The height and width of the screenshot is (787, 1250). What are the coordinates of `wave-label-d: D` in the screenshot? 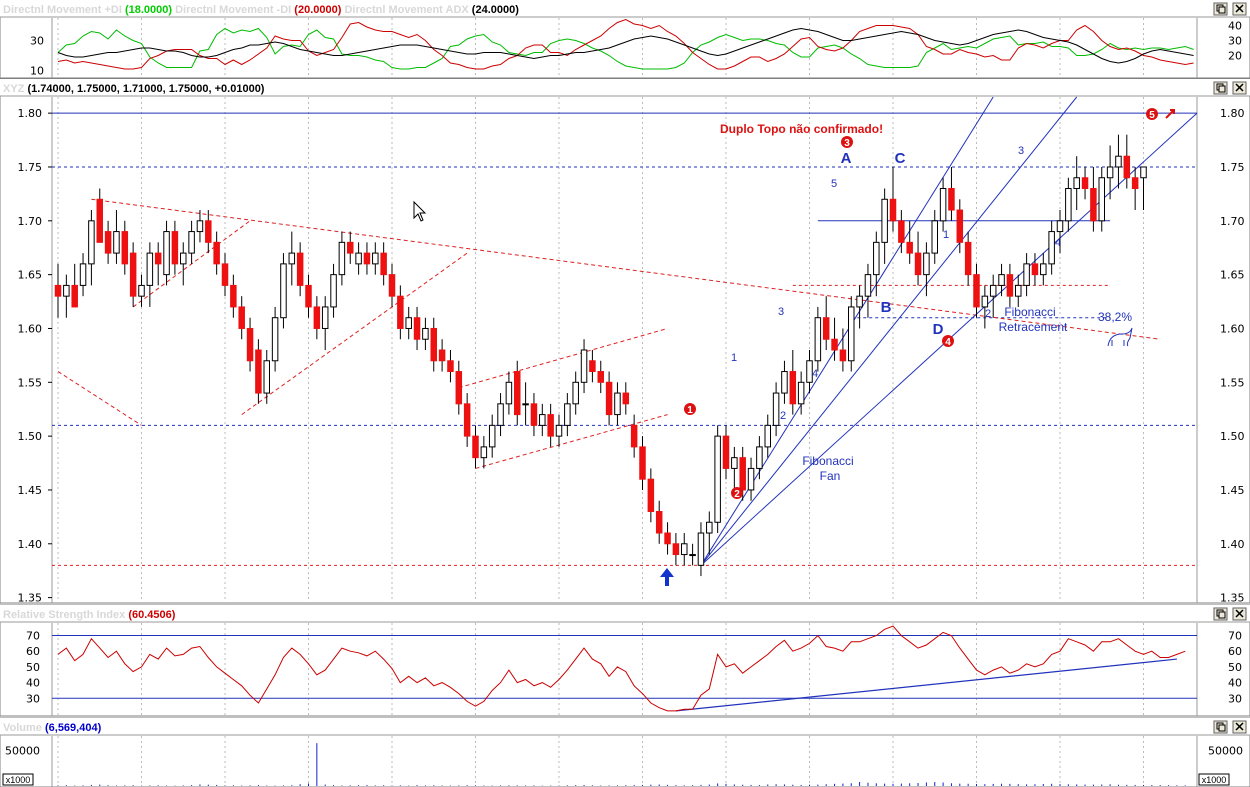 It's located at (938, 329).